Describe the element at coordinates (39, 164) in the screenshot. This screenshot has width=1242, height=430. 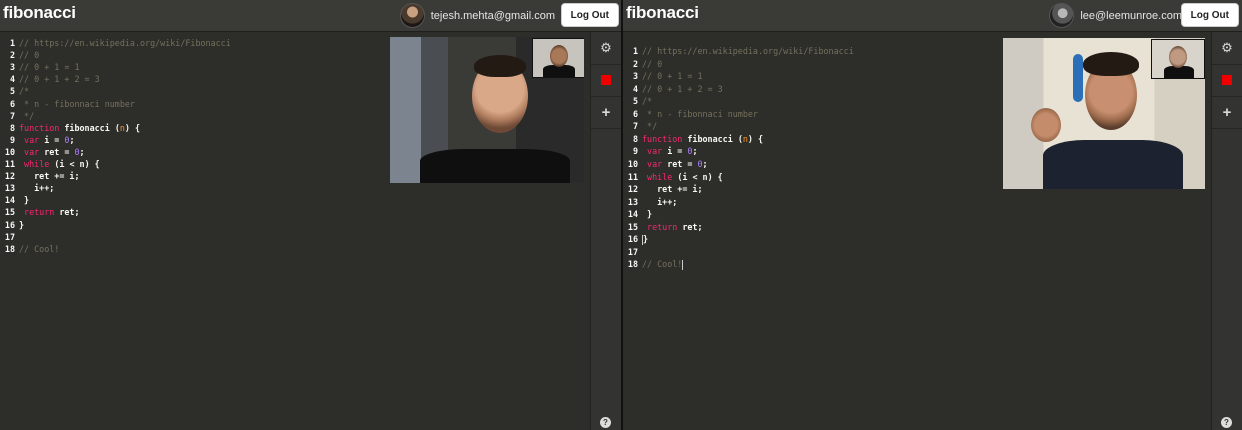
I see `code-token: while` at that location.